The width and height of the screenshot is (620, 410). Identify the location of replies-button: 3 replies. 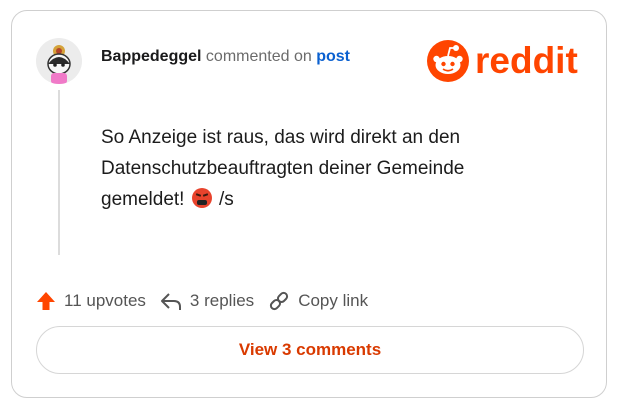
(207, 301).